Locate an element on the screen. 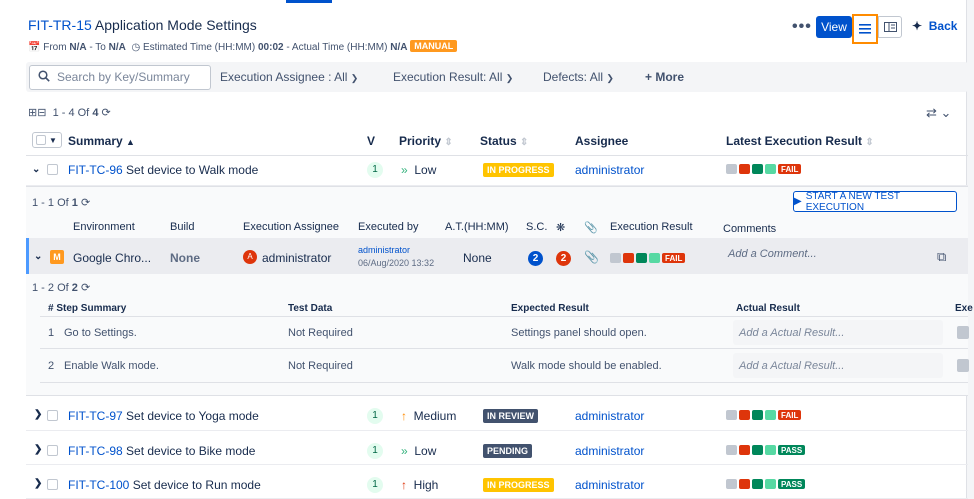 The width and height of the screenshot is (974, 499). step-col-exe: Exe is located at coordinates (964, 308).